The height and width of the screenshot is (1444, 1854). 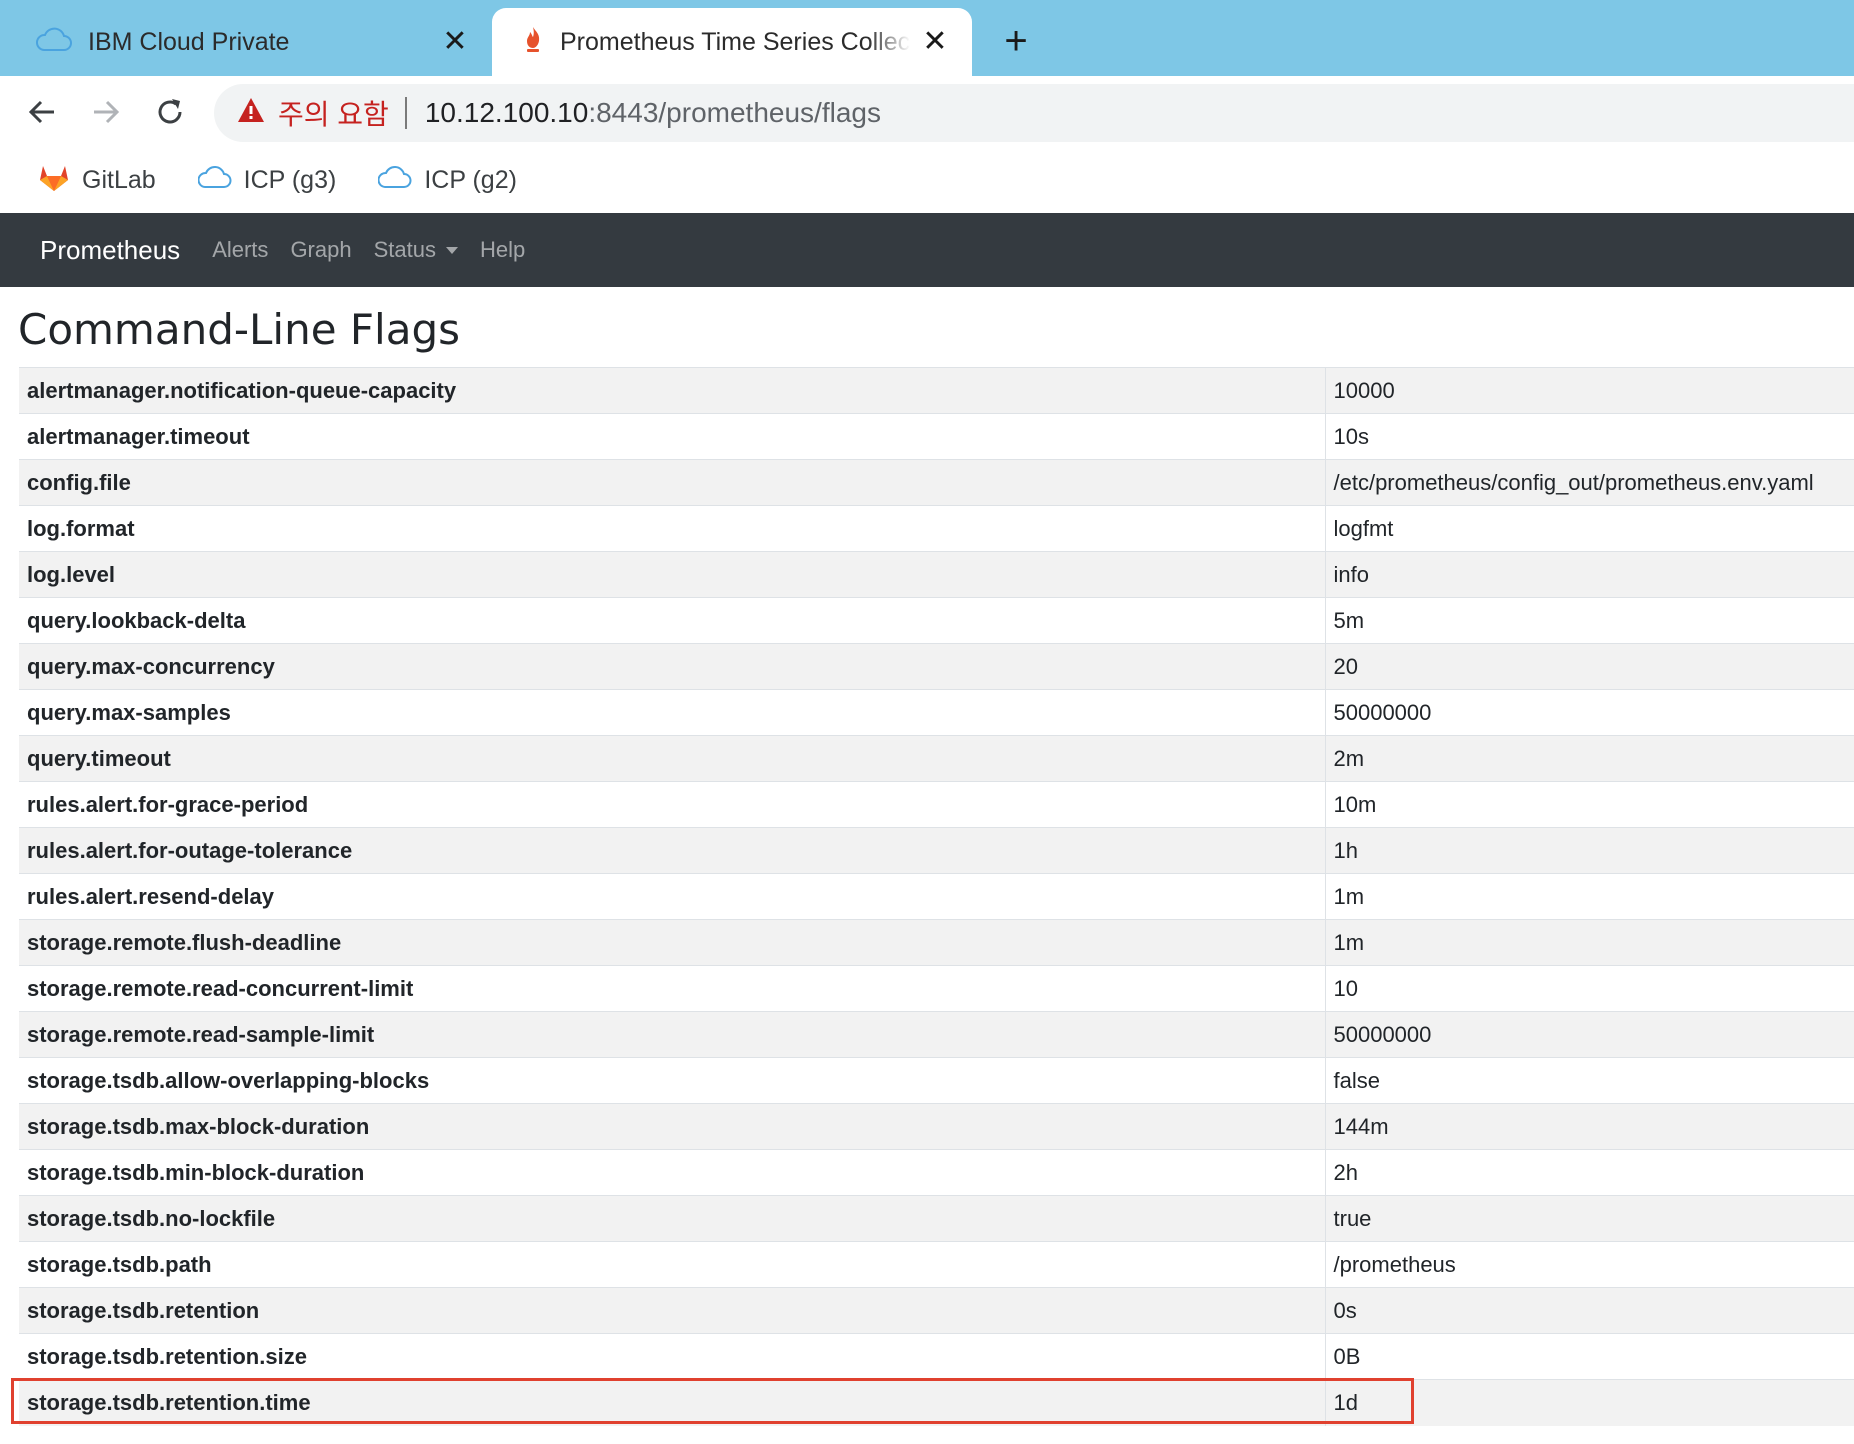 I want to click on table-row: storage.remote.read-sample-limit 50000000, so click(x=936, y=1034).